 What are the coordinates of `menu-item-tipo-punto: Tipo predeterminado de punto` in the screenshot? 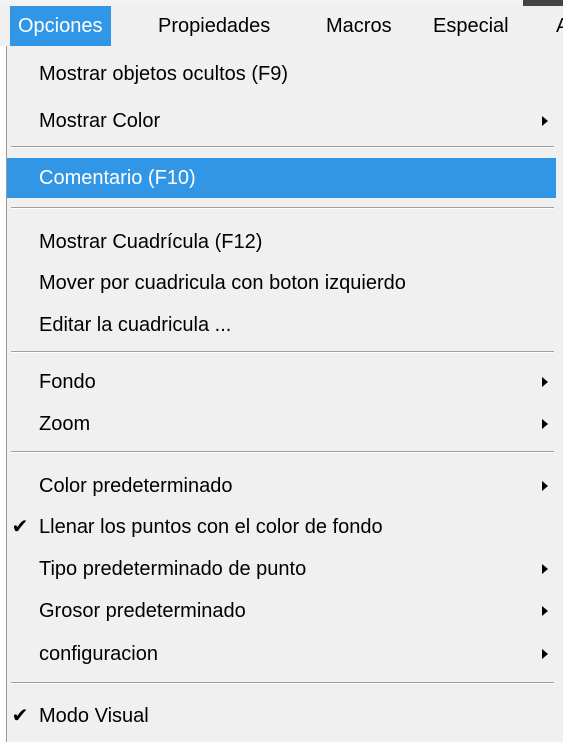 It's located at (281, 569).